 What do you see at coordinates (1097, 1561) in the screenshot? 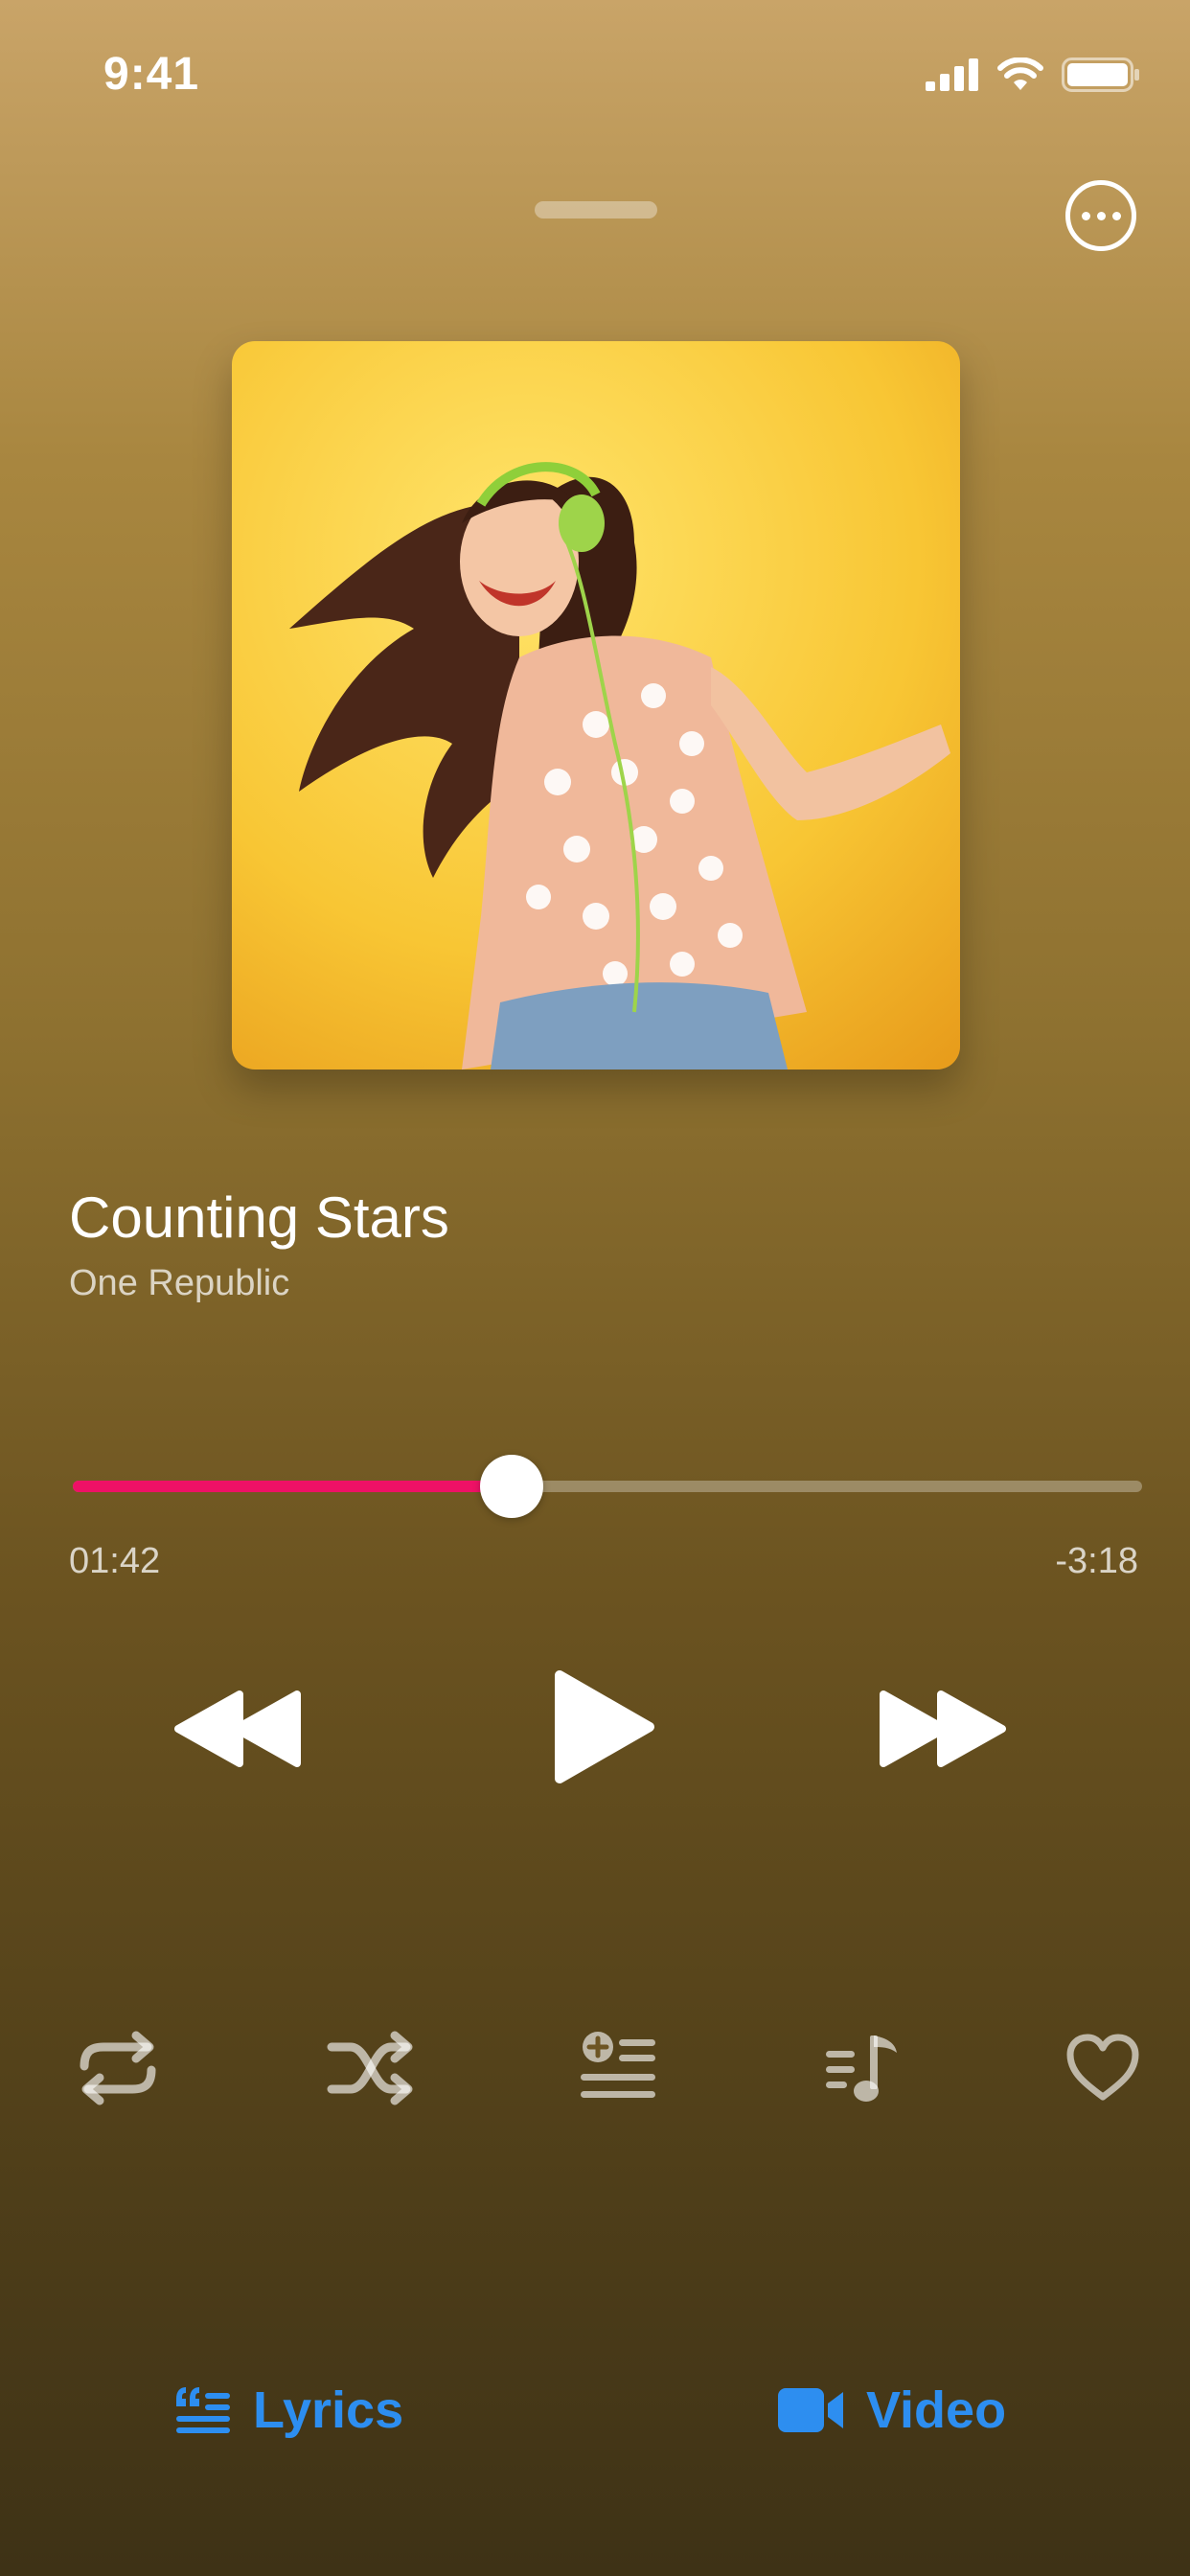
I see `remaining-time: -3:18` at bounding box center [1097, 1561].